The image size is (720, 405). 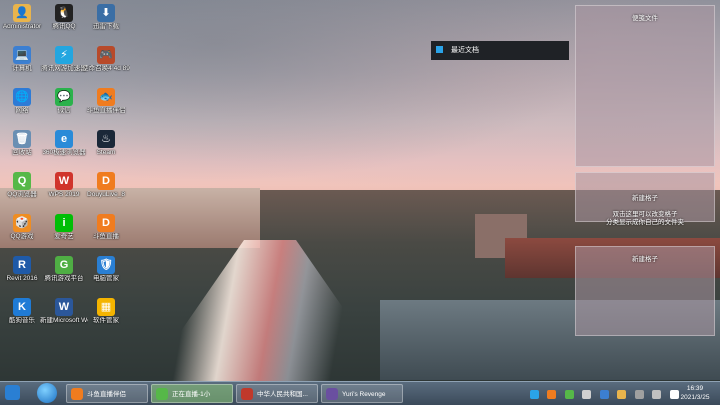 What do you see at coordinates (695, 397) in the screenshot?
I see `clock-date: 2021/3/25` at bounding box center [695, 397].